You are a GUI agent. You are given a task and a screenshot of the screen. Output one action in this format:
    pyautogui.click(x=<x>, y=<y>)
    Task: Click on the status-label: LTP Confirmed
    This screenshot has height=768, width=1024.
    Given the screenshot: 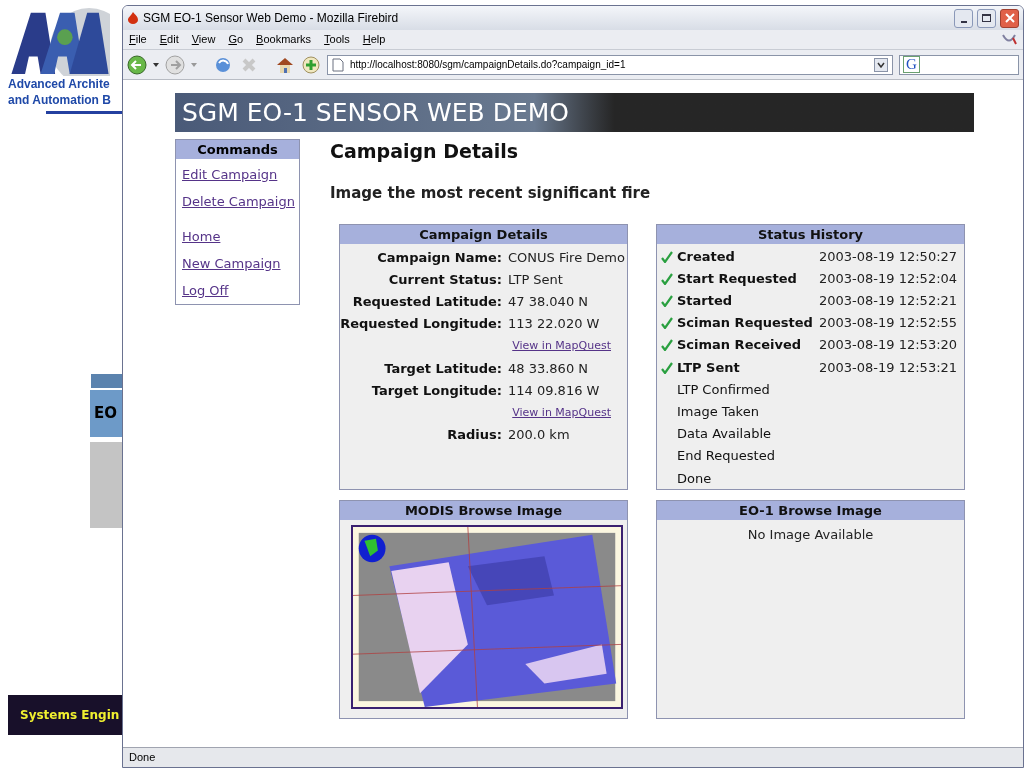 What is the action you would take?
    pyautogui.click(x=724, y=389)
    